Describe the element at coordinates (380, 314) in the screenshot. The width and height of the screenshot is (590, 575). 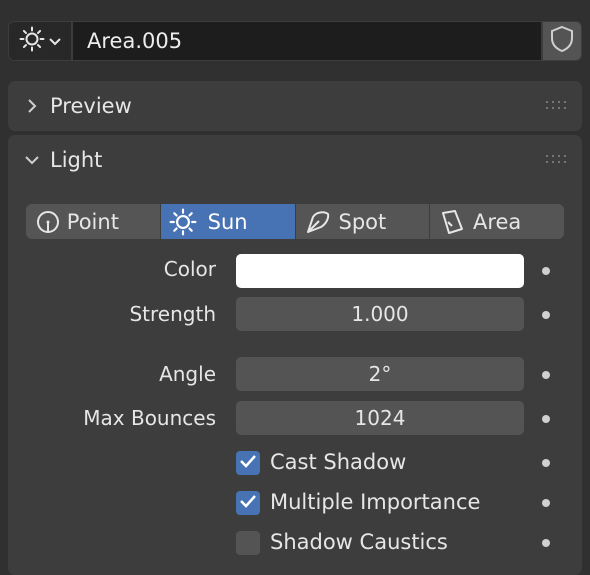
I see `strength-field: 1.000` at that location.